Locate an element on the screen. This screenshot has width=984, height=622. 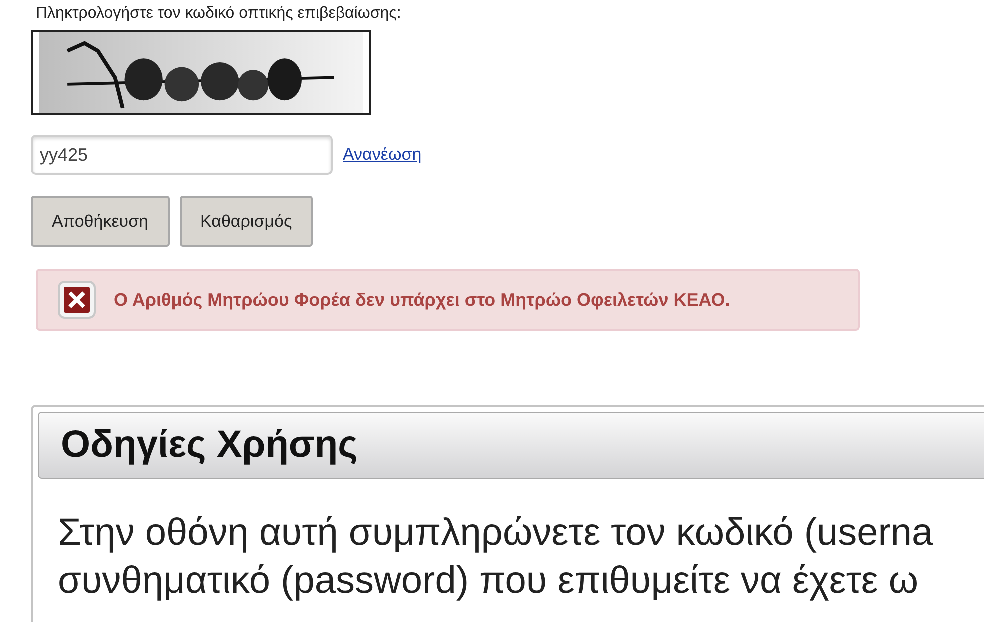
error-icon is located at coordinates (77, 300).